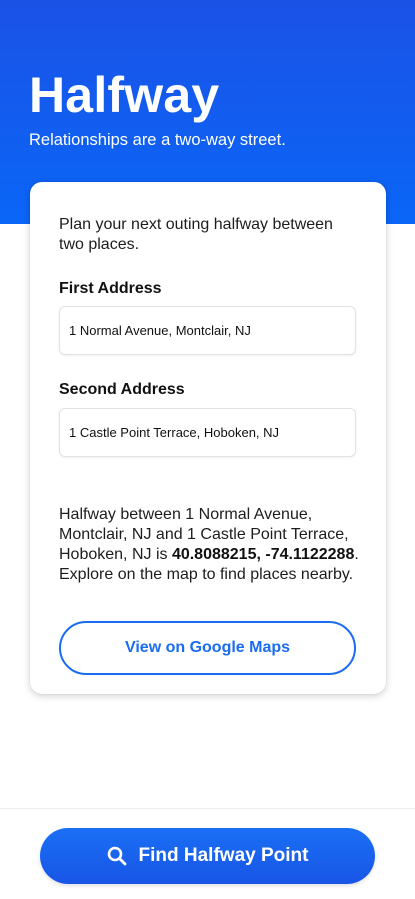  Describe the element at coordinates (207, 432) in the screenshot. I see `second-address-input` at that location.